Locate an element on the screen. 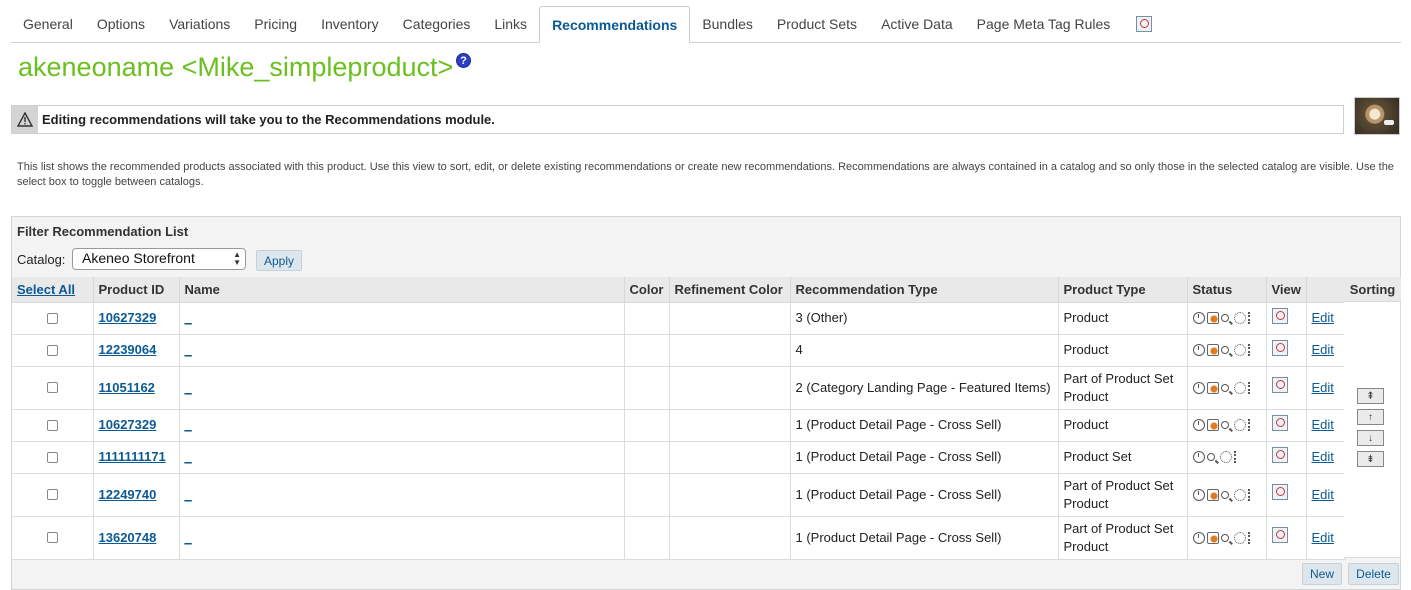  product-id-link: 12239064 is located at coordinates (128, 349).